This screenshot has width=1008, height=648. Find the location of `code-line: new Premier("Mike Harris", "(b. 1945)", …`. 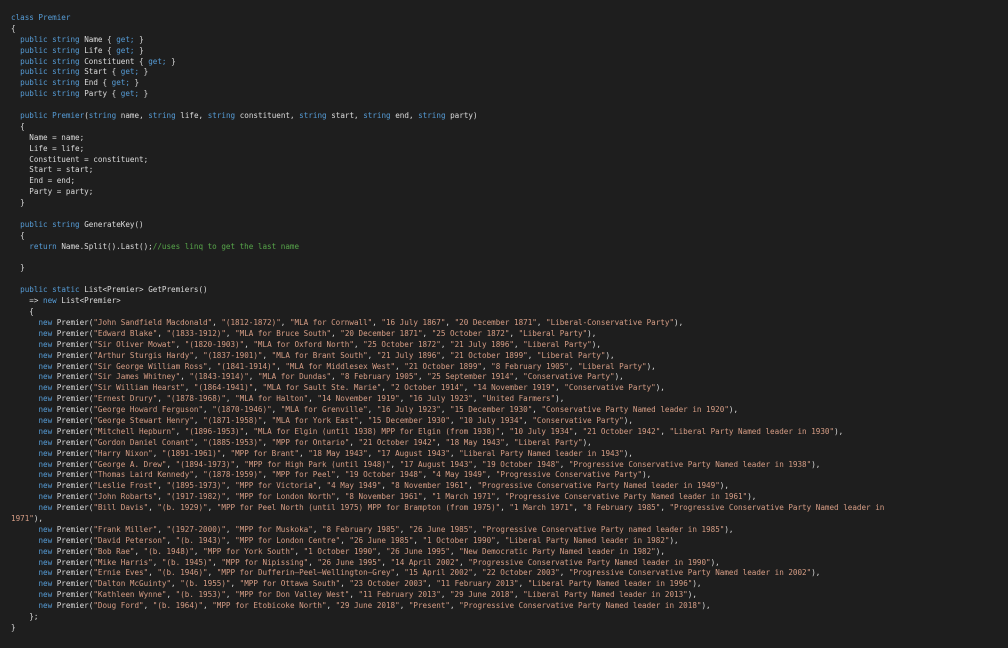

code-line: new Premier("Mike Harris", "(b. 1945)", … is located at coordinates (379, 562).